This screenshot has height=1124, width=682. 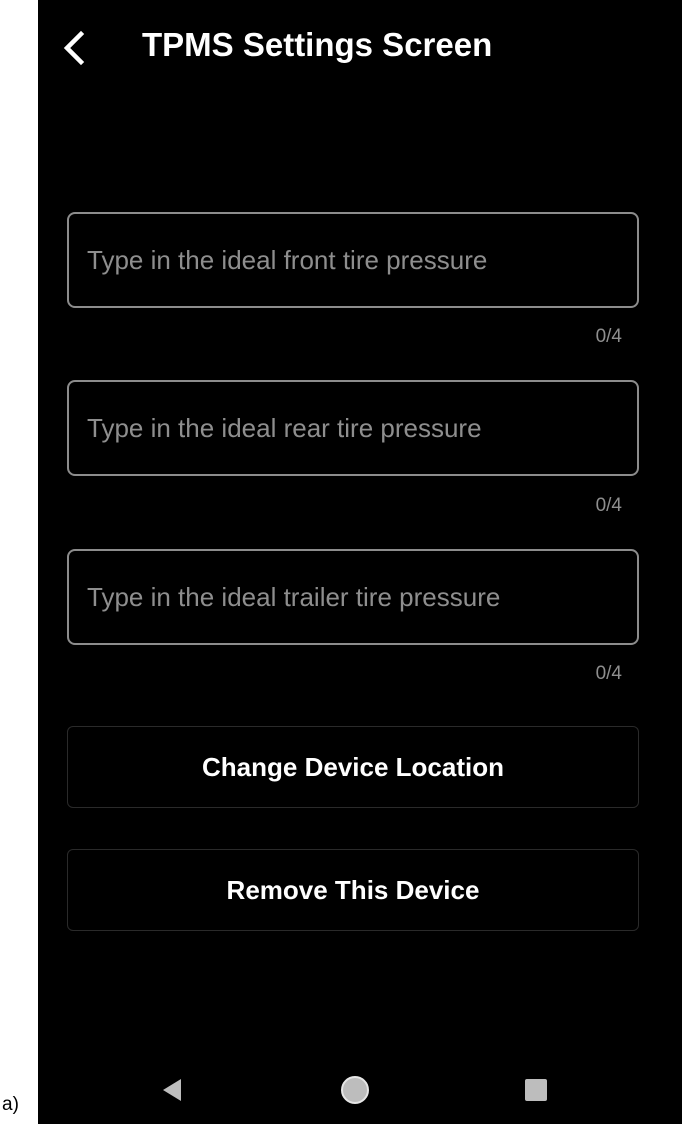 I want to click on front-tire-pressure-counter: 0/4, so click(x=608, y=336).